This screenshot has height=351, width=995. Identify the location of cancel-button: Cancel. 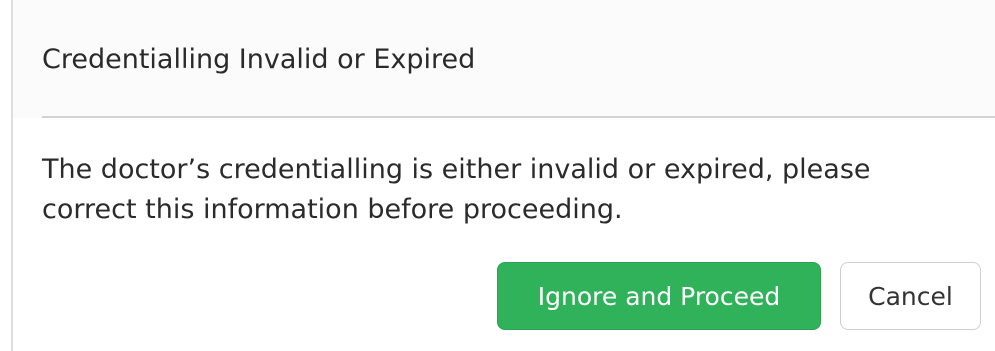
(910, 296).